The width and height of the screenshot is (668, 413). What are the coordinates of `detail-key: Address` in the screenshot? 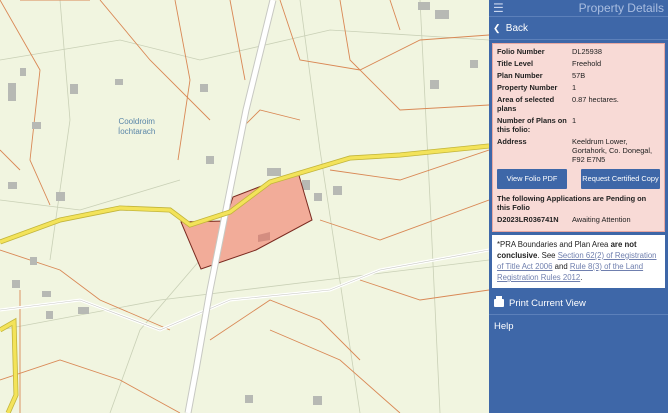 It's located at (512, 141).